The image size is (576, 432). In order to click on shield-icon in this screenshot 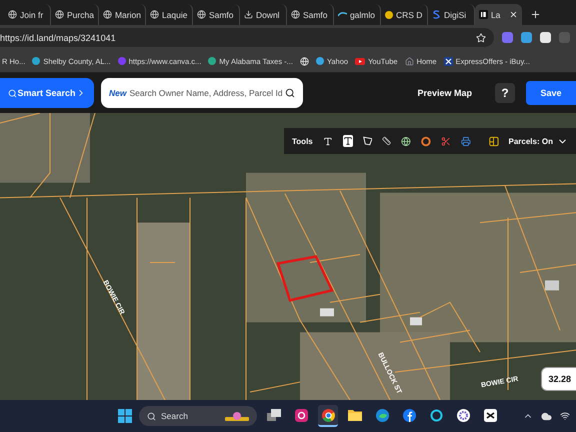, I will do `click(36, 61)`.